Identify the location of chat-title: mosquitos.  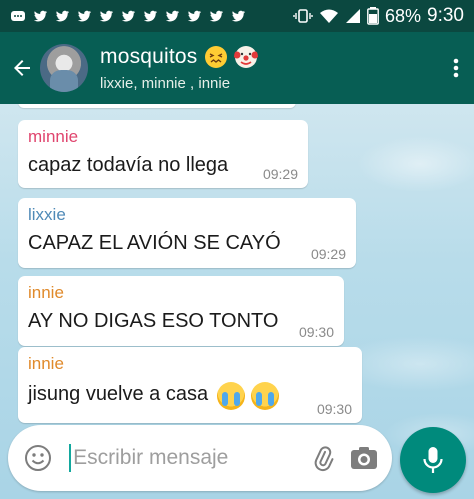
(149, 56).